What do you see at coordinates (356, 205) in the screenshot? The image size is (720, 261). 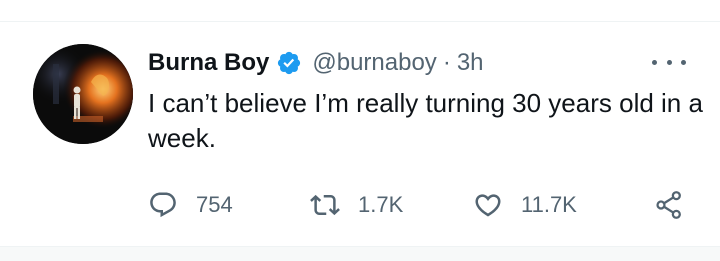 I see `retweet-button: 1.7K` at bounding box center [356, 205].